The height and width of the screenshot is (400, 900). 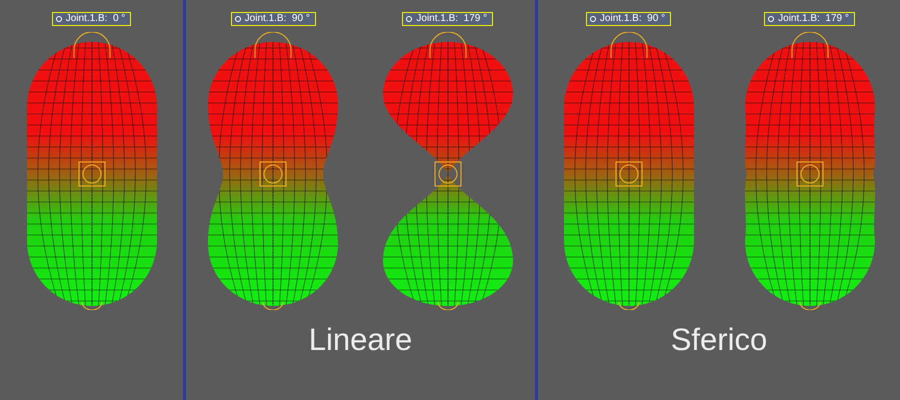 I want to click on joint-label: Joint.1.B: 0 °, so click(x=92, y=19).